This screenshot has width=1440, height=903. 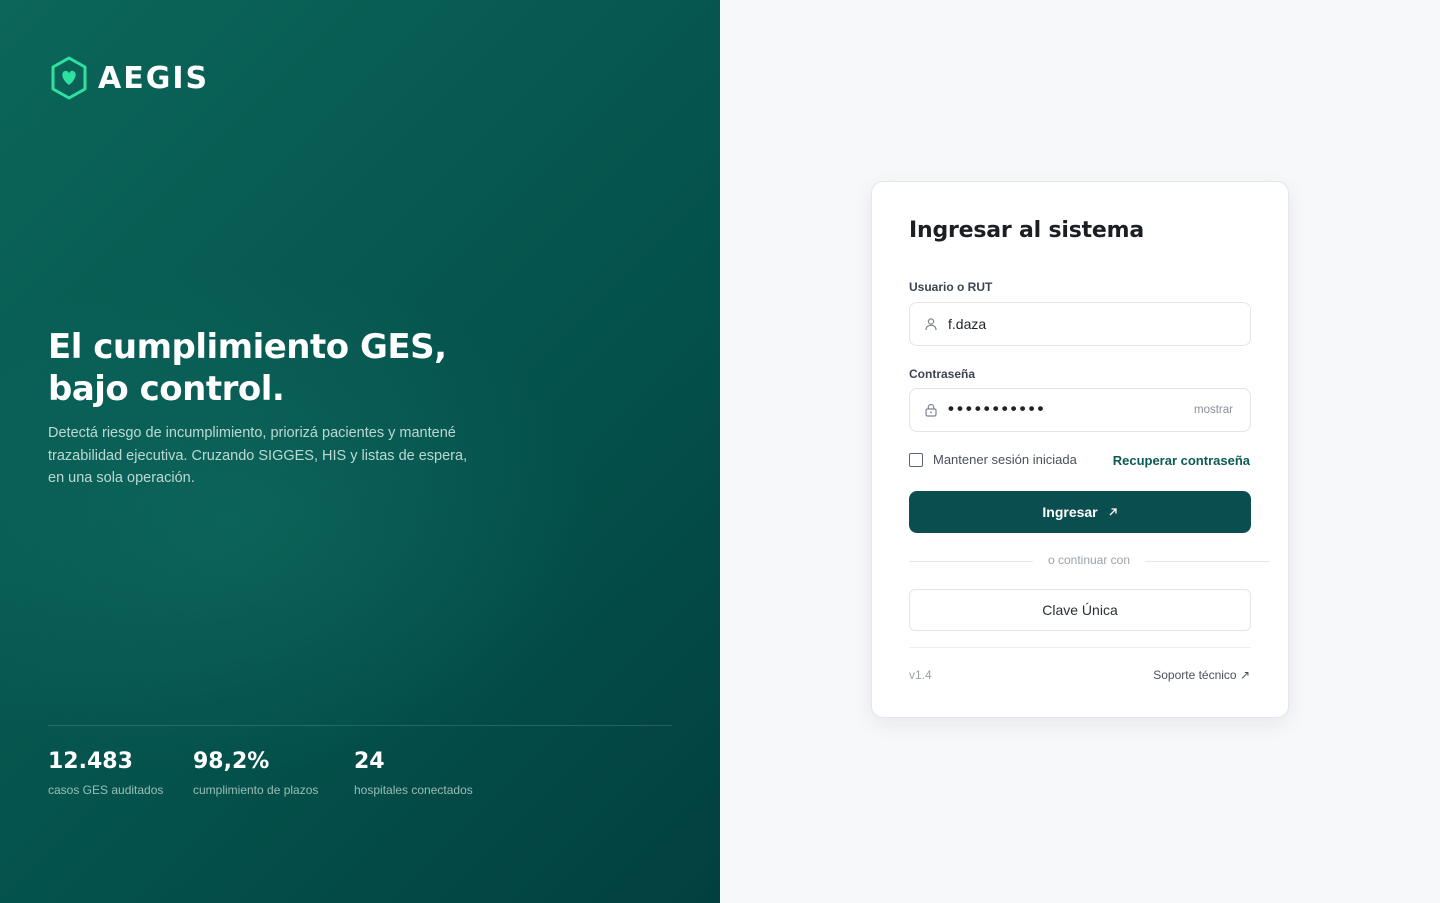 I want to click on brand-logo: AEGIS, so click(x=129, y=78).